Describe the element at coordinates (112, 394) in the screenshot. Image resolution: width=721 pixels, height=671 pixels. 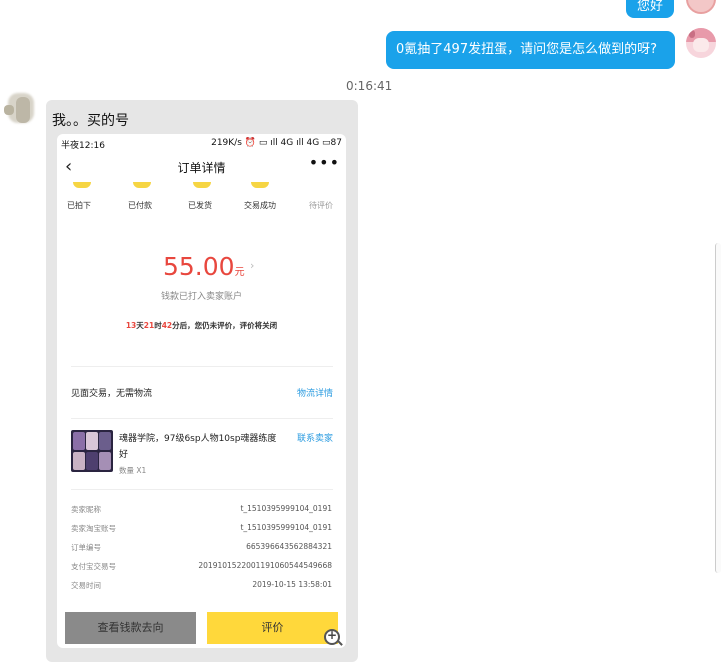
I see `delivery-label: 见面交易，无需物流` at that location.